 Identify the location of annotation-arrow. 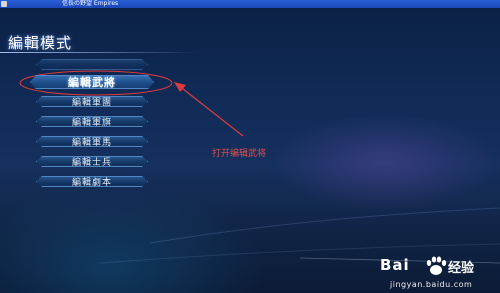
(210, 110).